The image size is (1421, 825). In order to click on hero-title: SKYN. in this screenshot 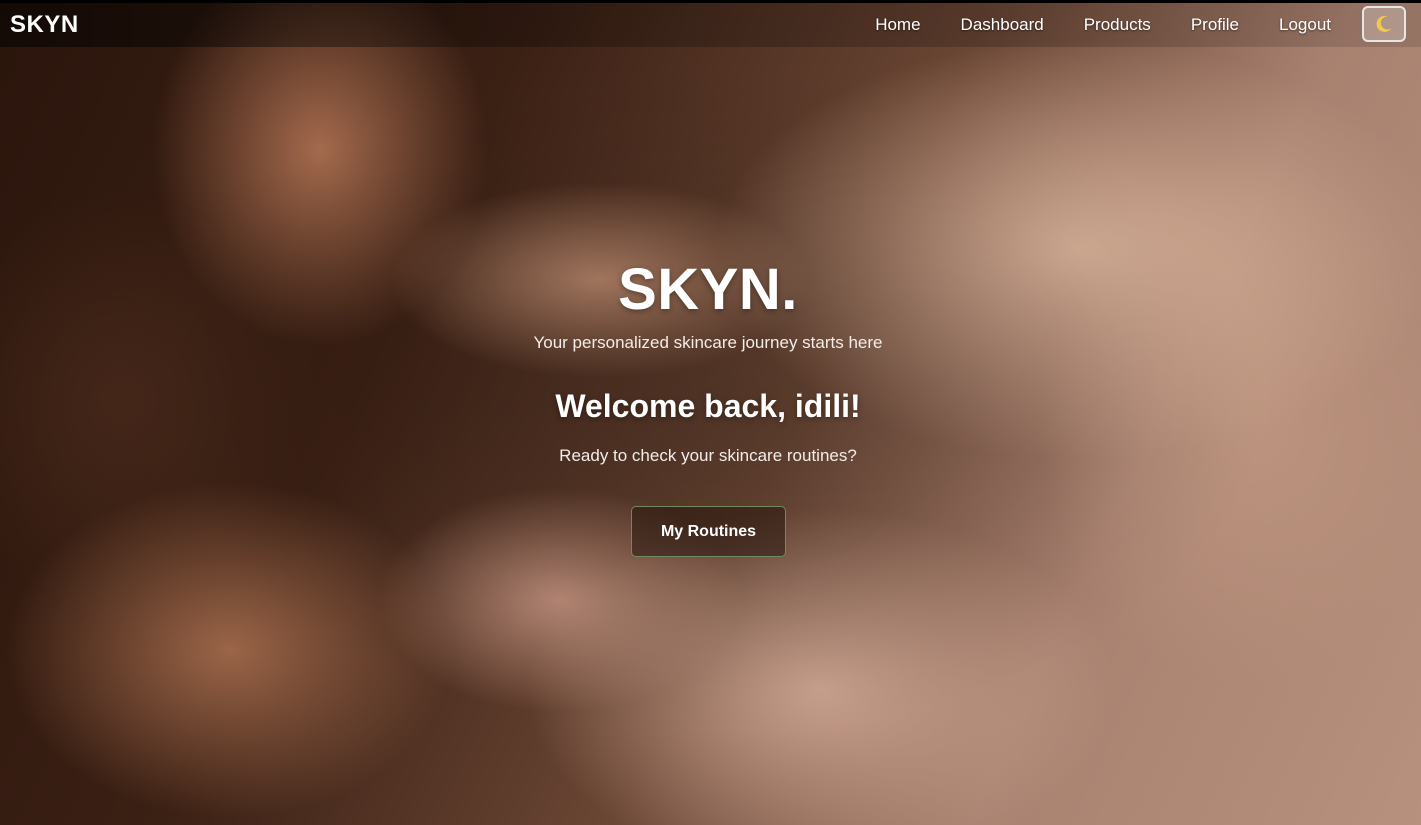, I will do `click(708, 289)`.